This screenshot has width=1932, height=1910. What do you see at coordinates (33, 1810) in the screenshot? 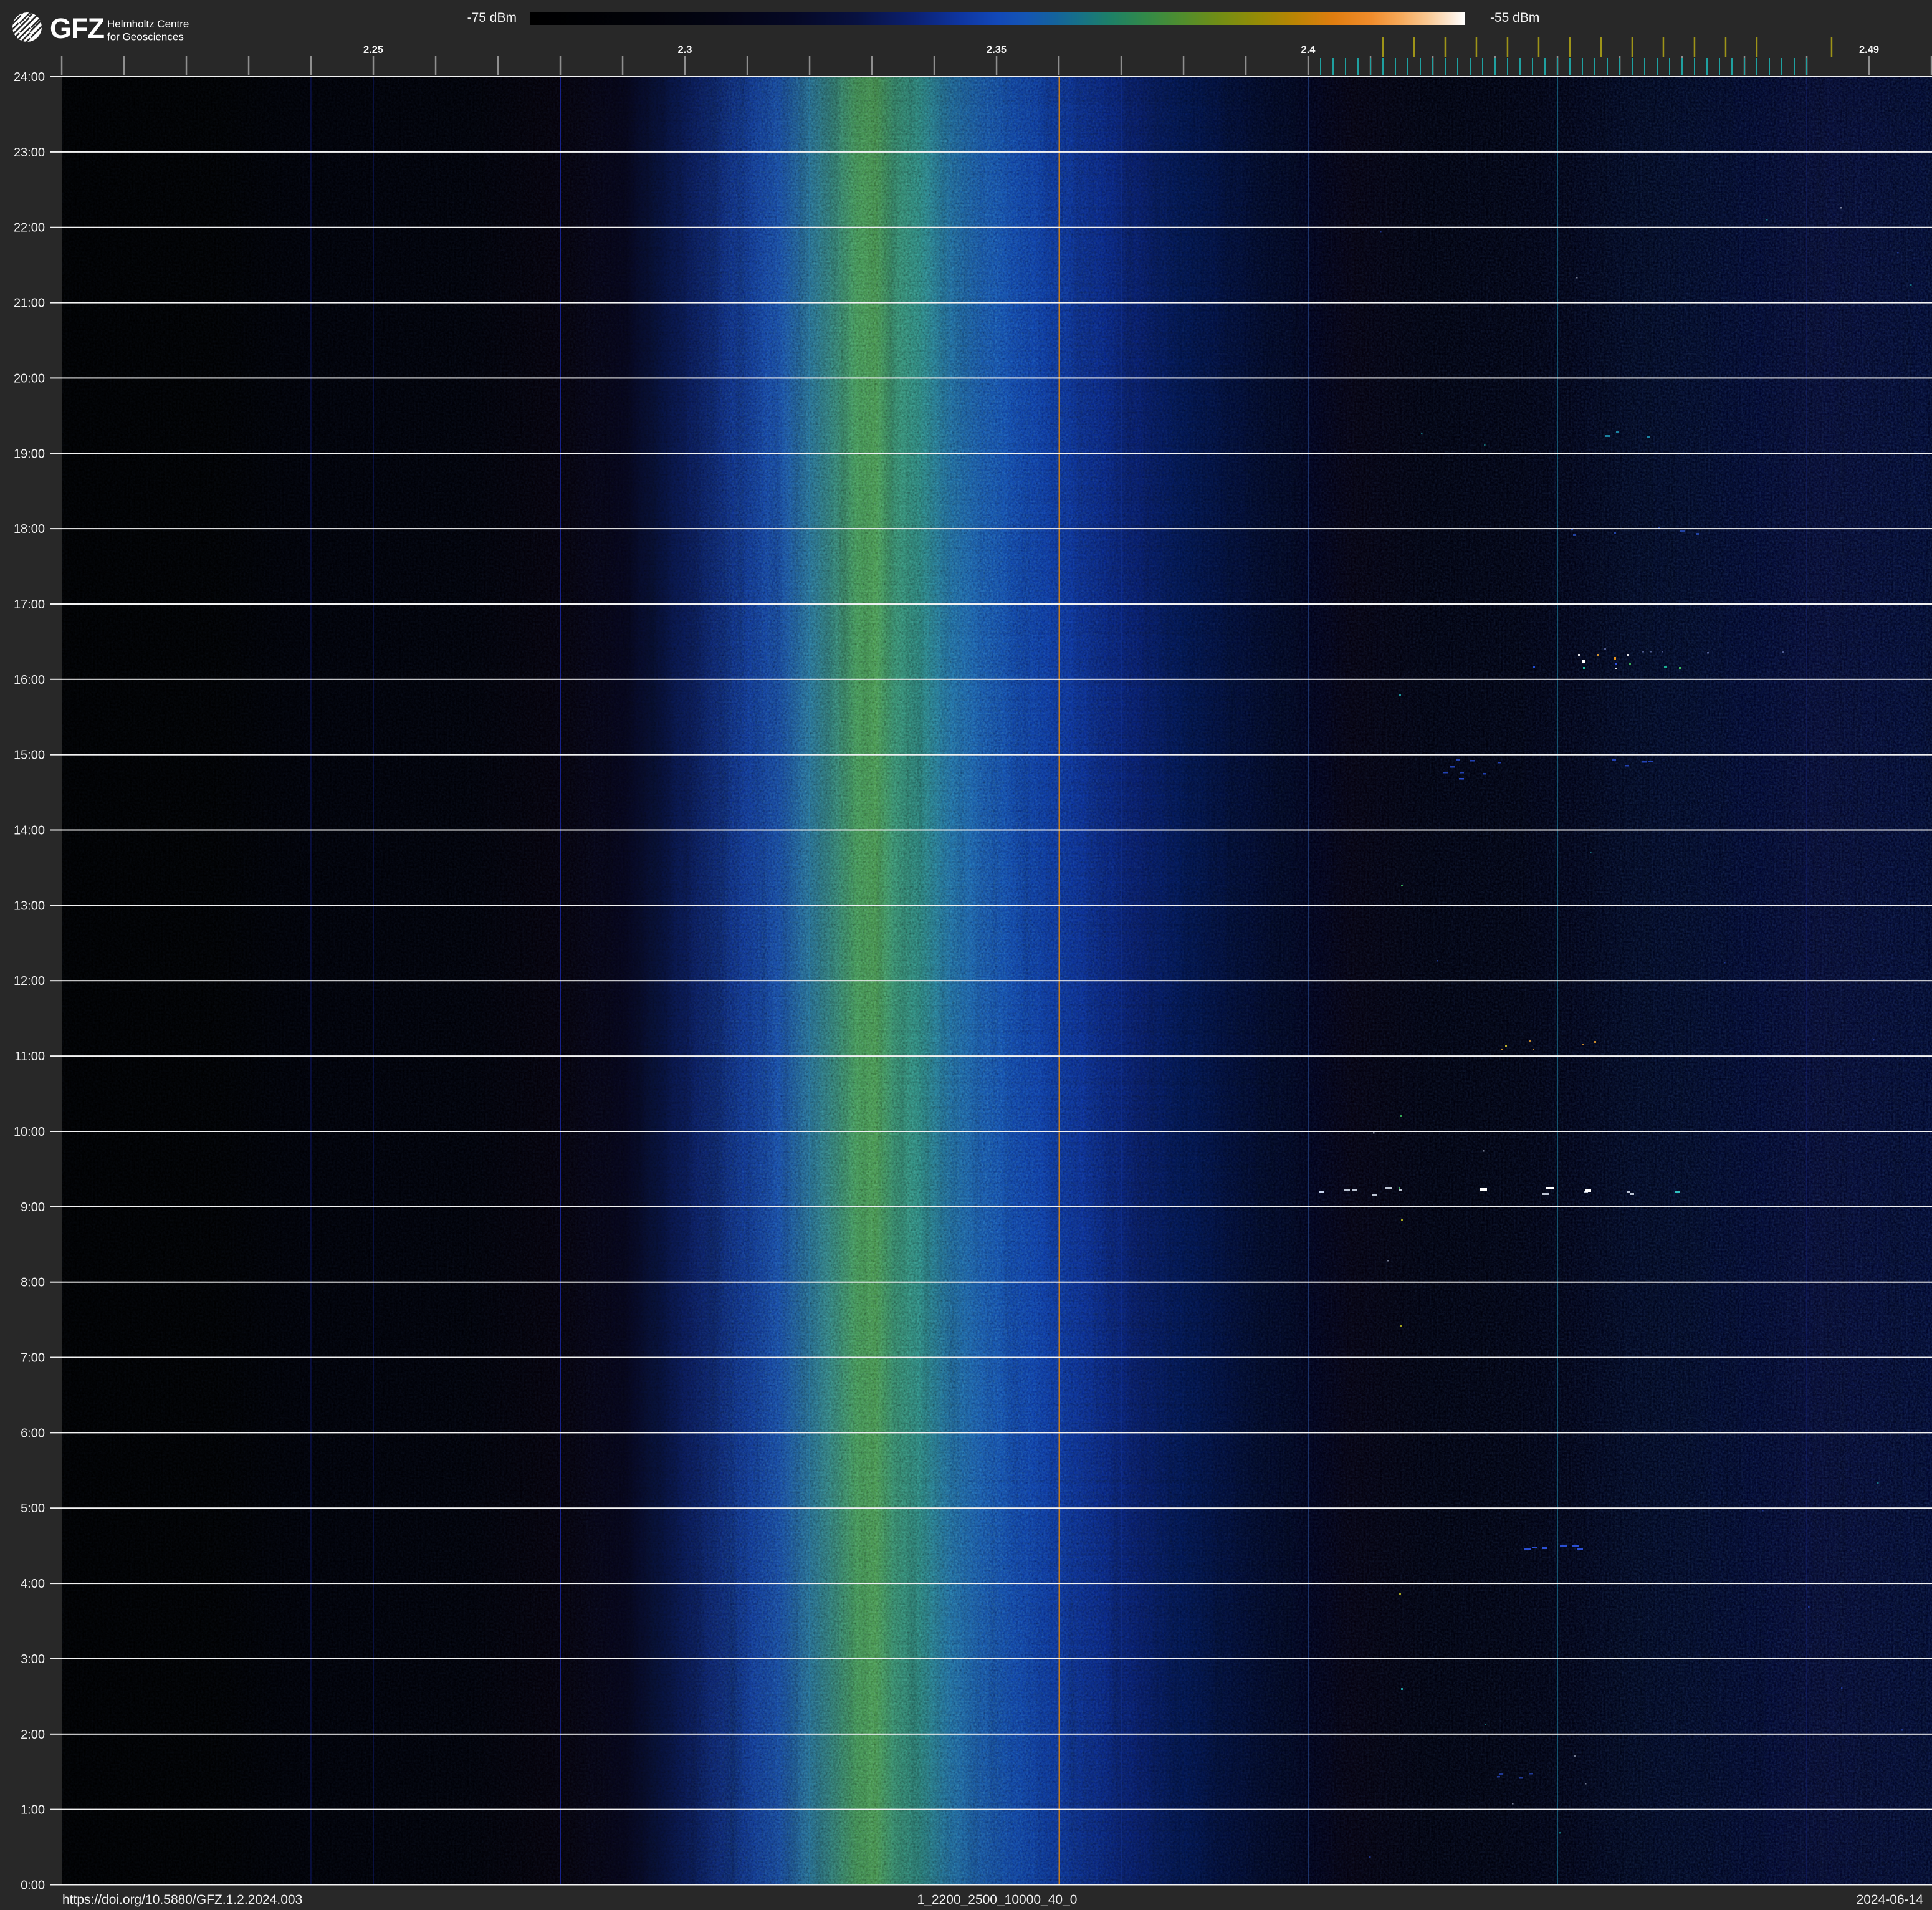
I see `svg-text: 1:00` at bounding box center [33, 1810].